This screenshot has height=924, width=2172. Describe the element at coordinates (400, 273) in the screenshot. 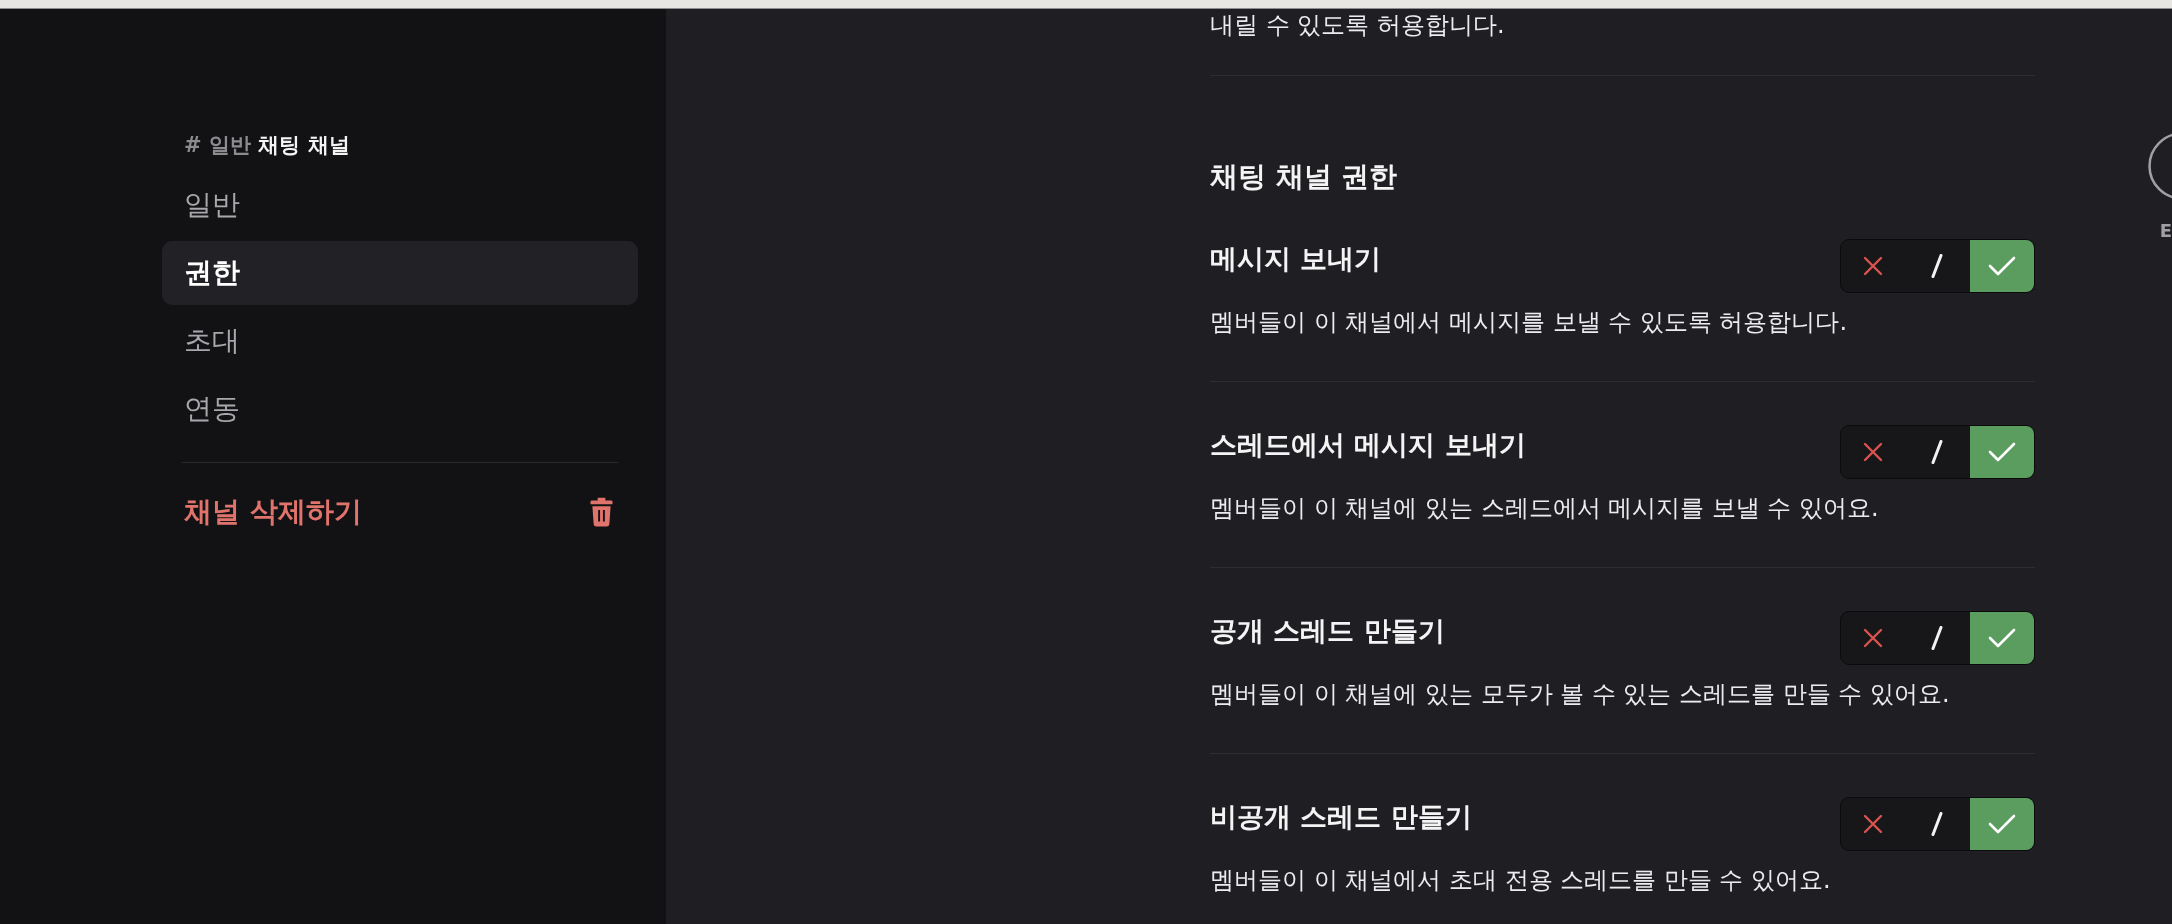

I see `sidebar-item: 권한` at that location.